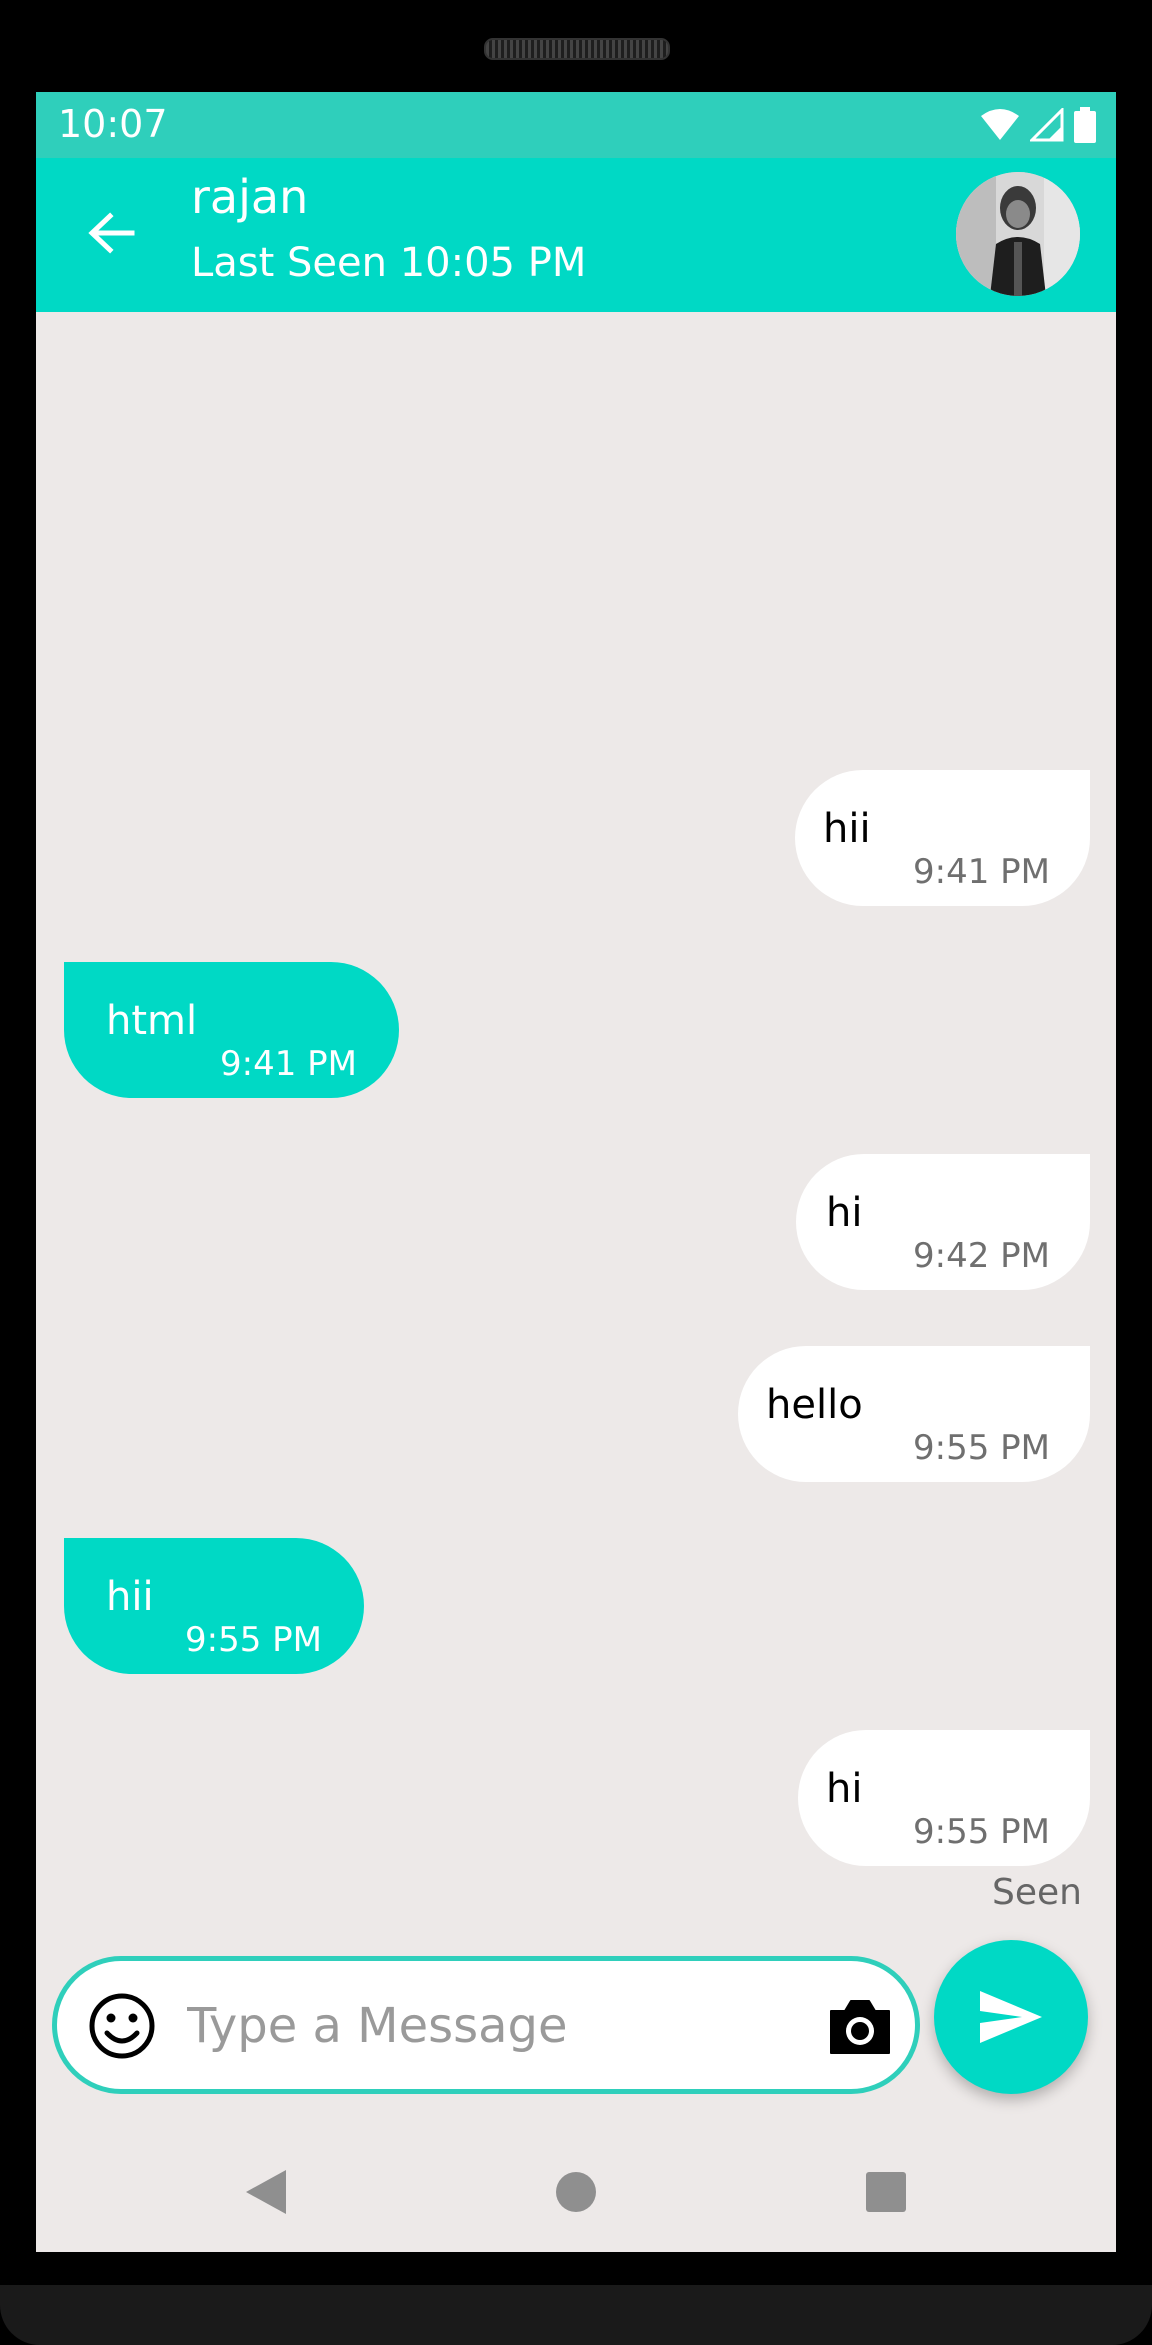 This screenshot has width=1152, height=2345. Describe the element at coordinates (1037, 1892) in the screenshot. I see `seen-indicator: Seen` at that location.